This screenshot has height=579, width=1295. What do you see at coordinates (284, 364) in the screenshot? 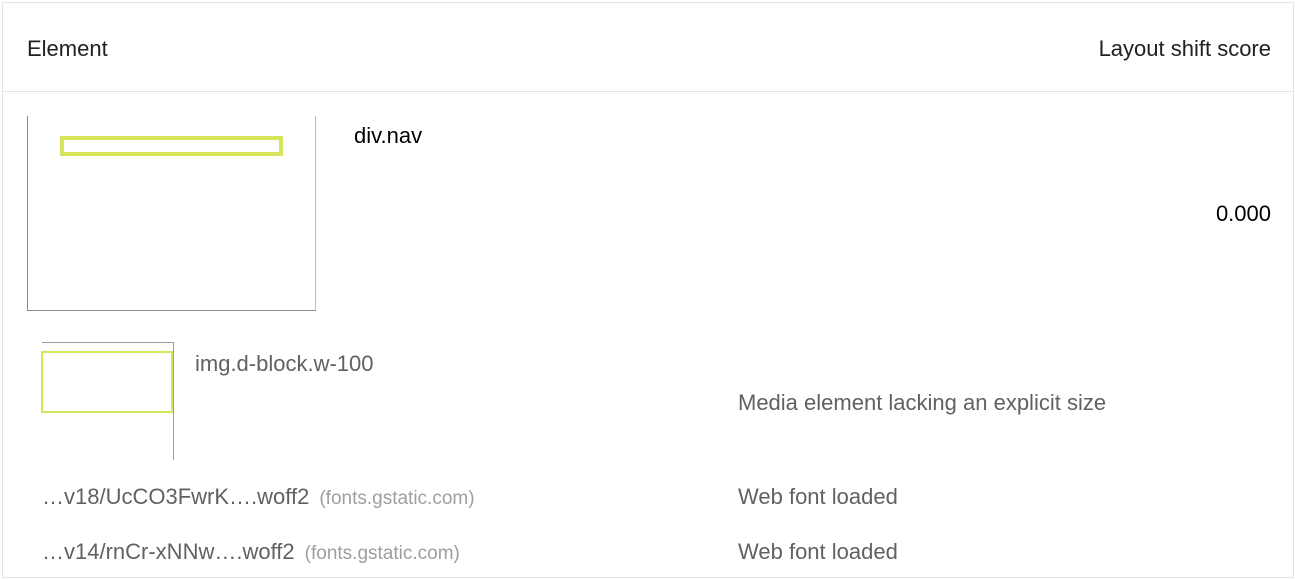
I see `cause-element-selector: img.d-block.w-100` at bounding box center [284, 364].